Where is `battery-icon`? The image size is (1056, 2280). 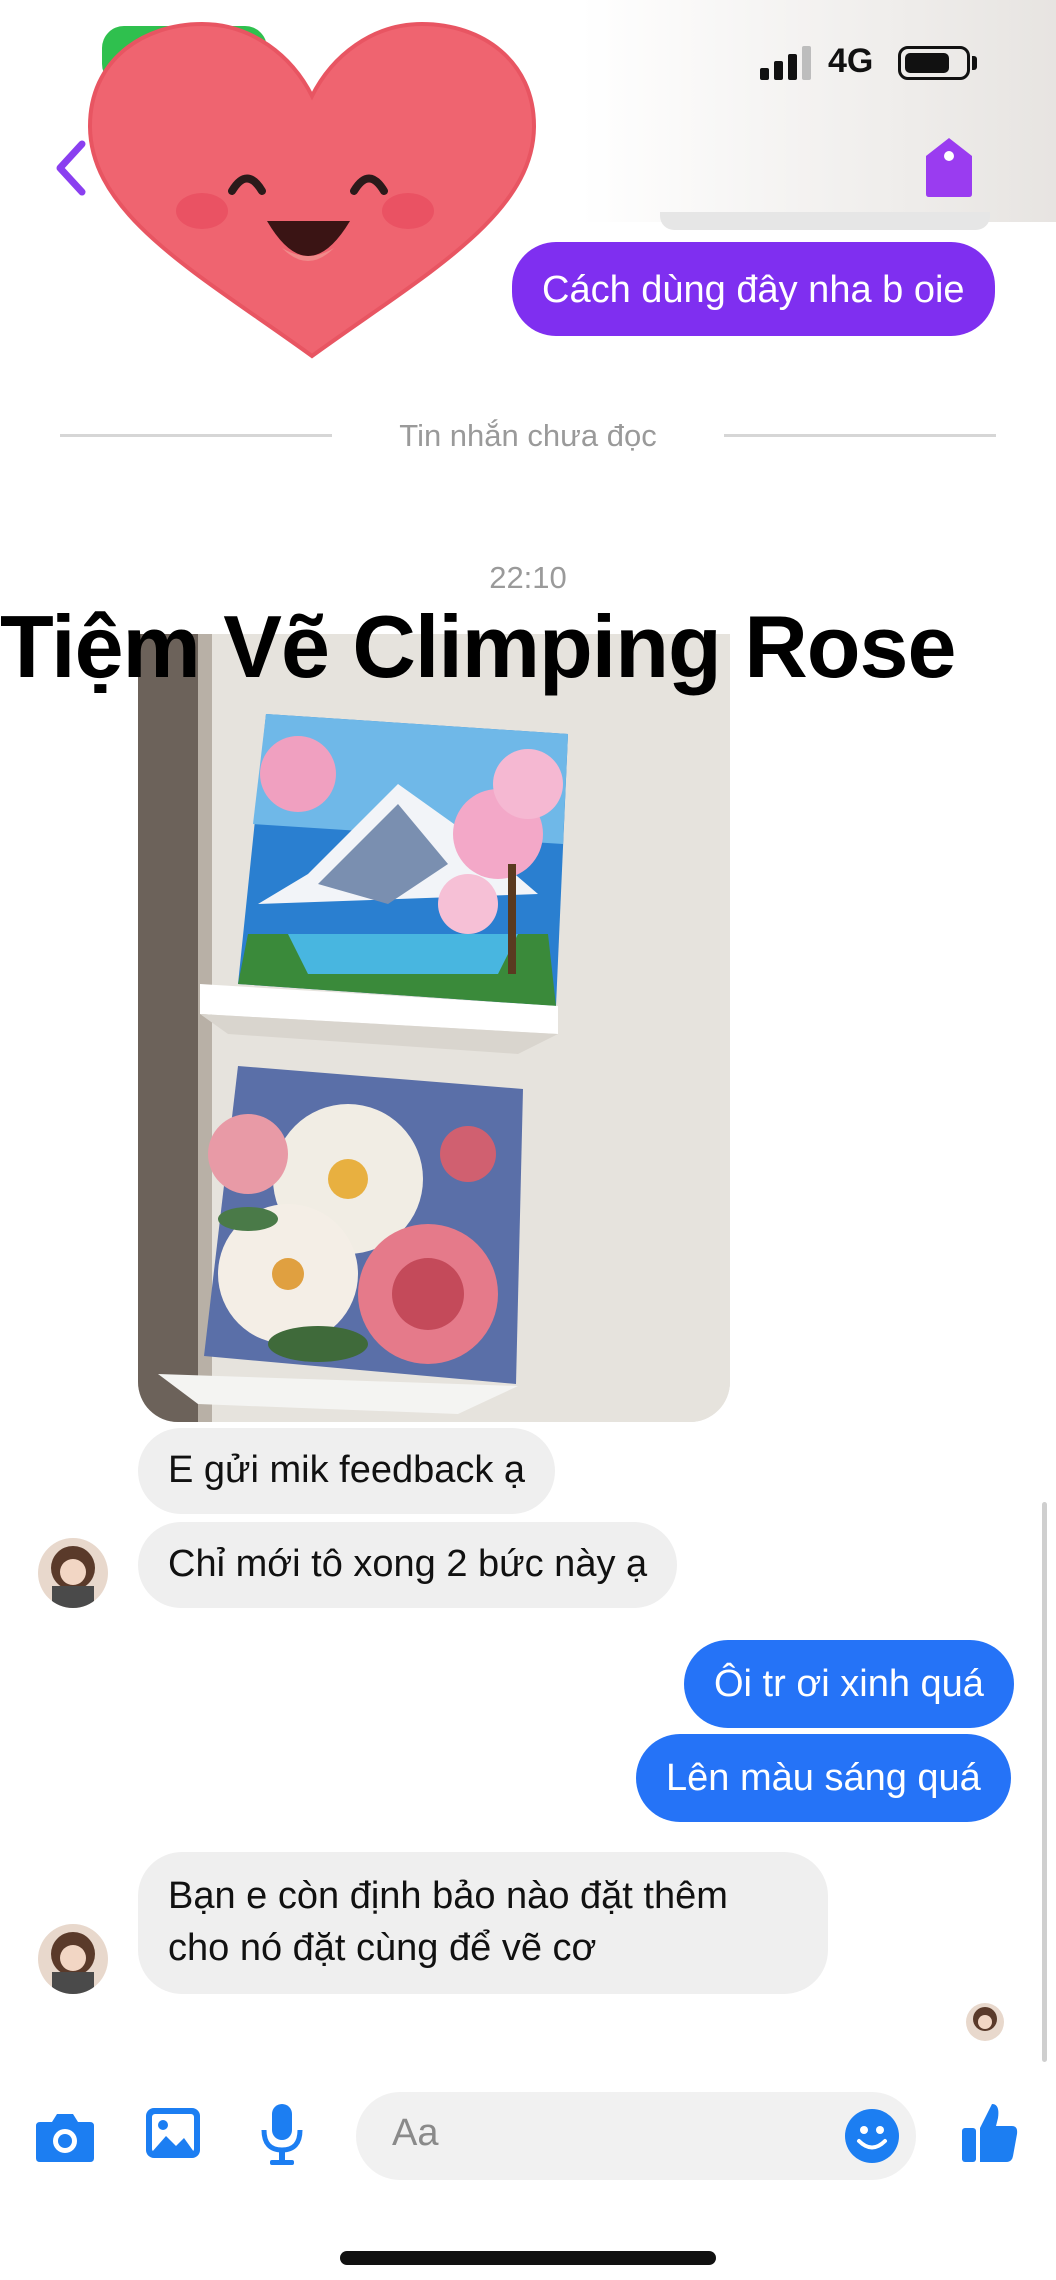 battery-icon is located at coordinates (934, 63).